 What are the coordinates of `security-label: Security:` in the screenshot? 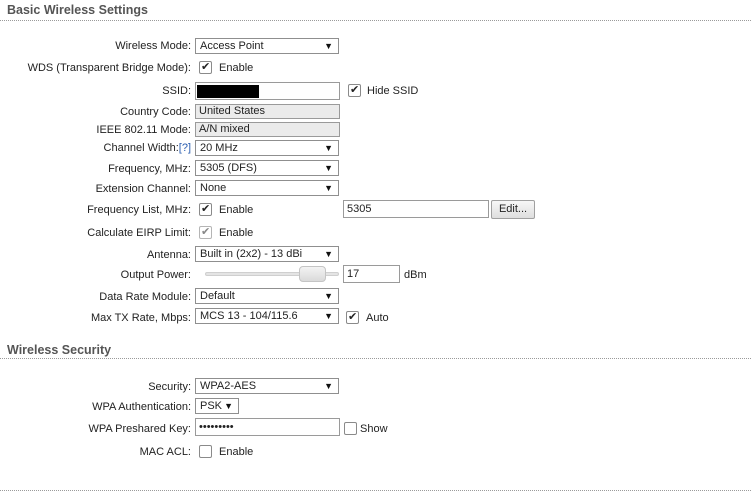 It's located at (169, 387).